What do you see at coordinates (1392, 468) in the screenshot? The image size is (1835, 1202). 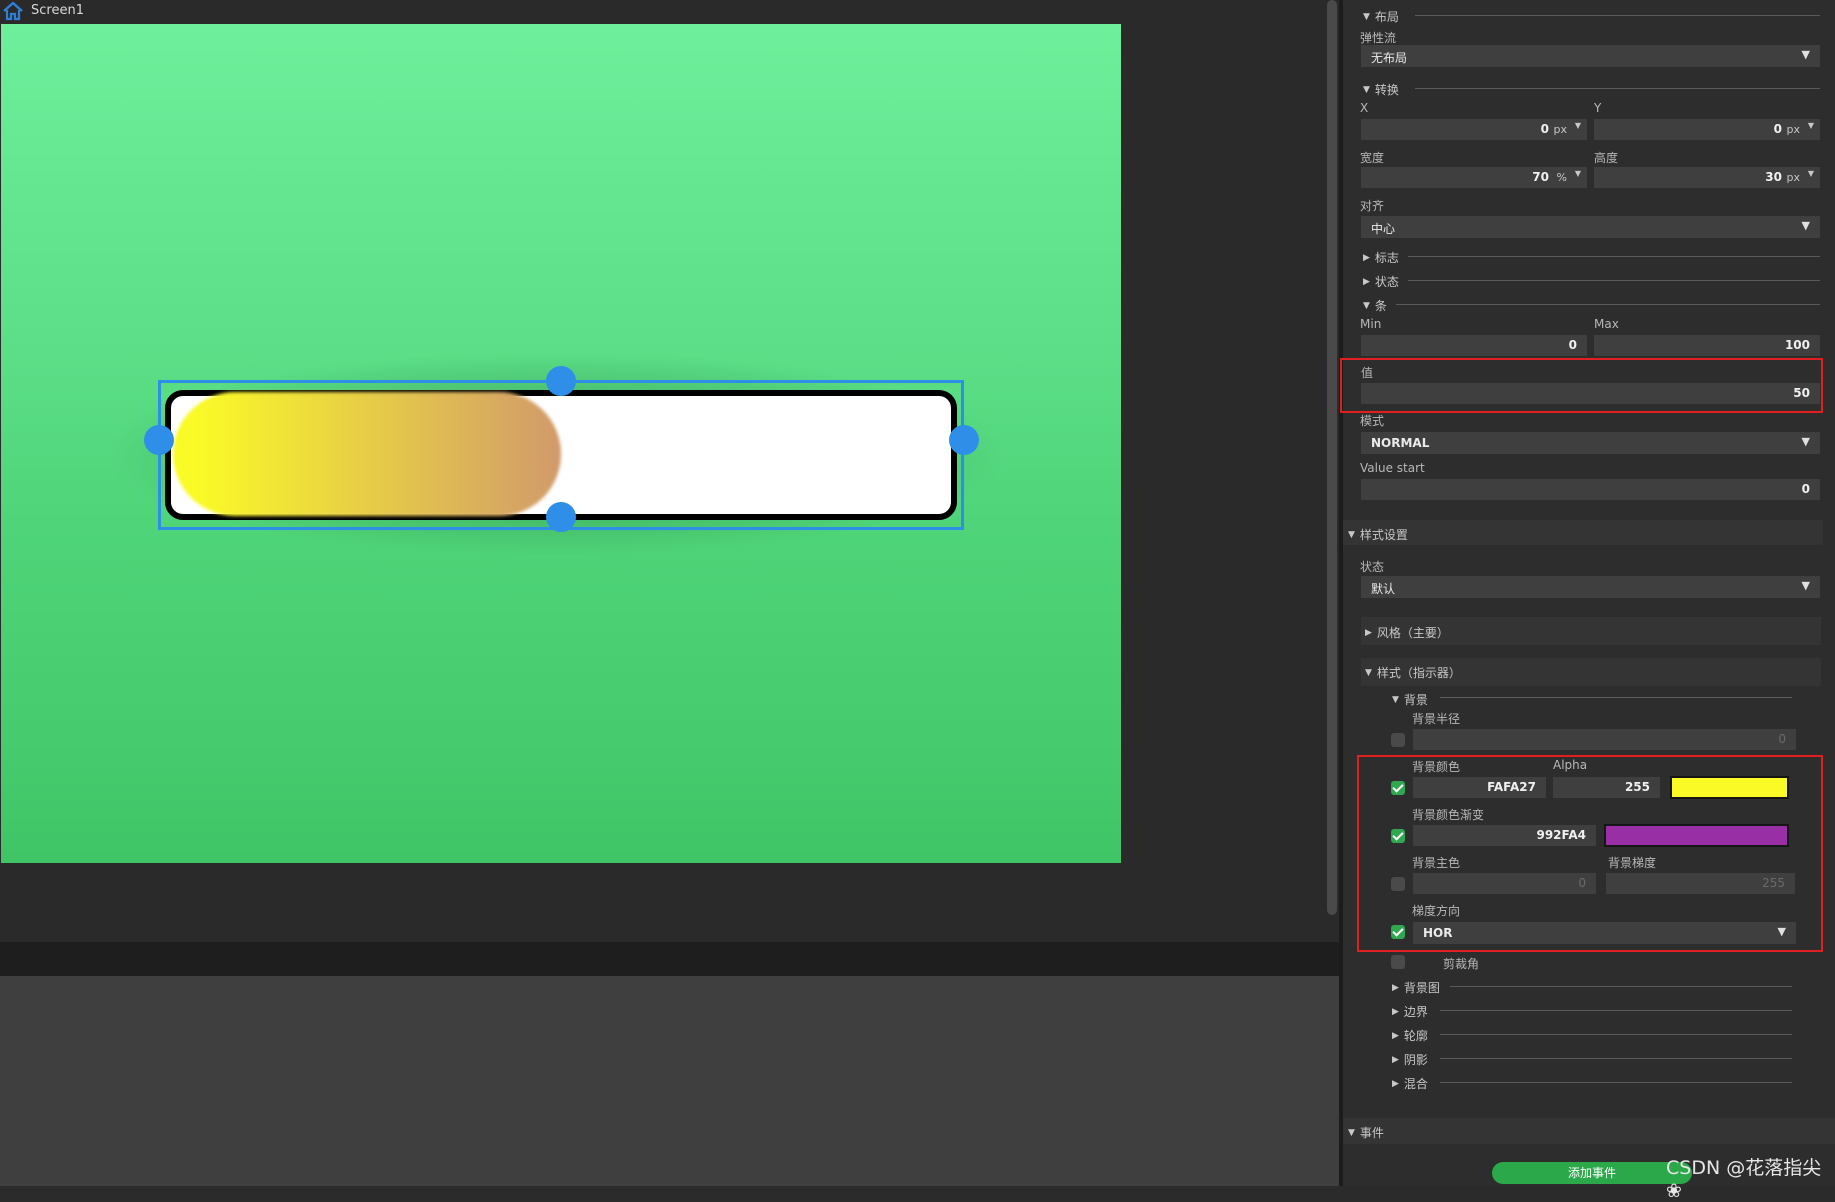 I see `value-start-label: Value start` at bounding box center [1392, 468].